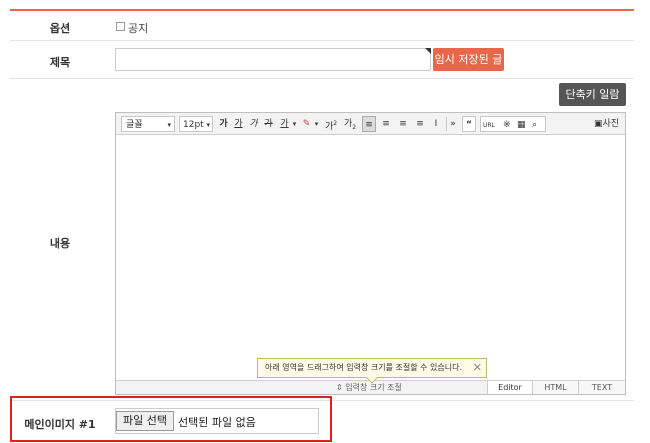 The height and width of the screenshot is (443, 650). Describe the element at coordinates (363, 367) in the screenshot. I see `tooltip-text: 아래 영역을 드래그하여 입력창 크기를 조절할 수 있습니다.` at that location.